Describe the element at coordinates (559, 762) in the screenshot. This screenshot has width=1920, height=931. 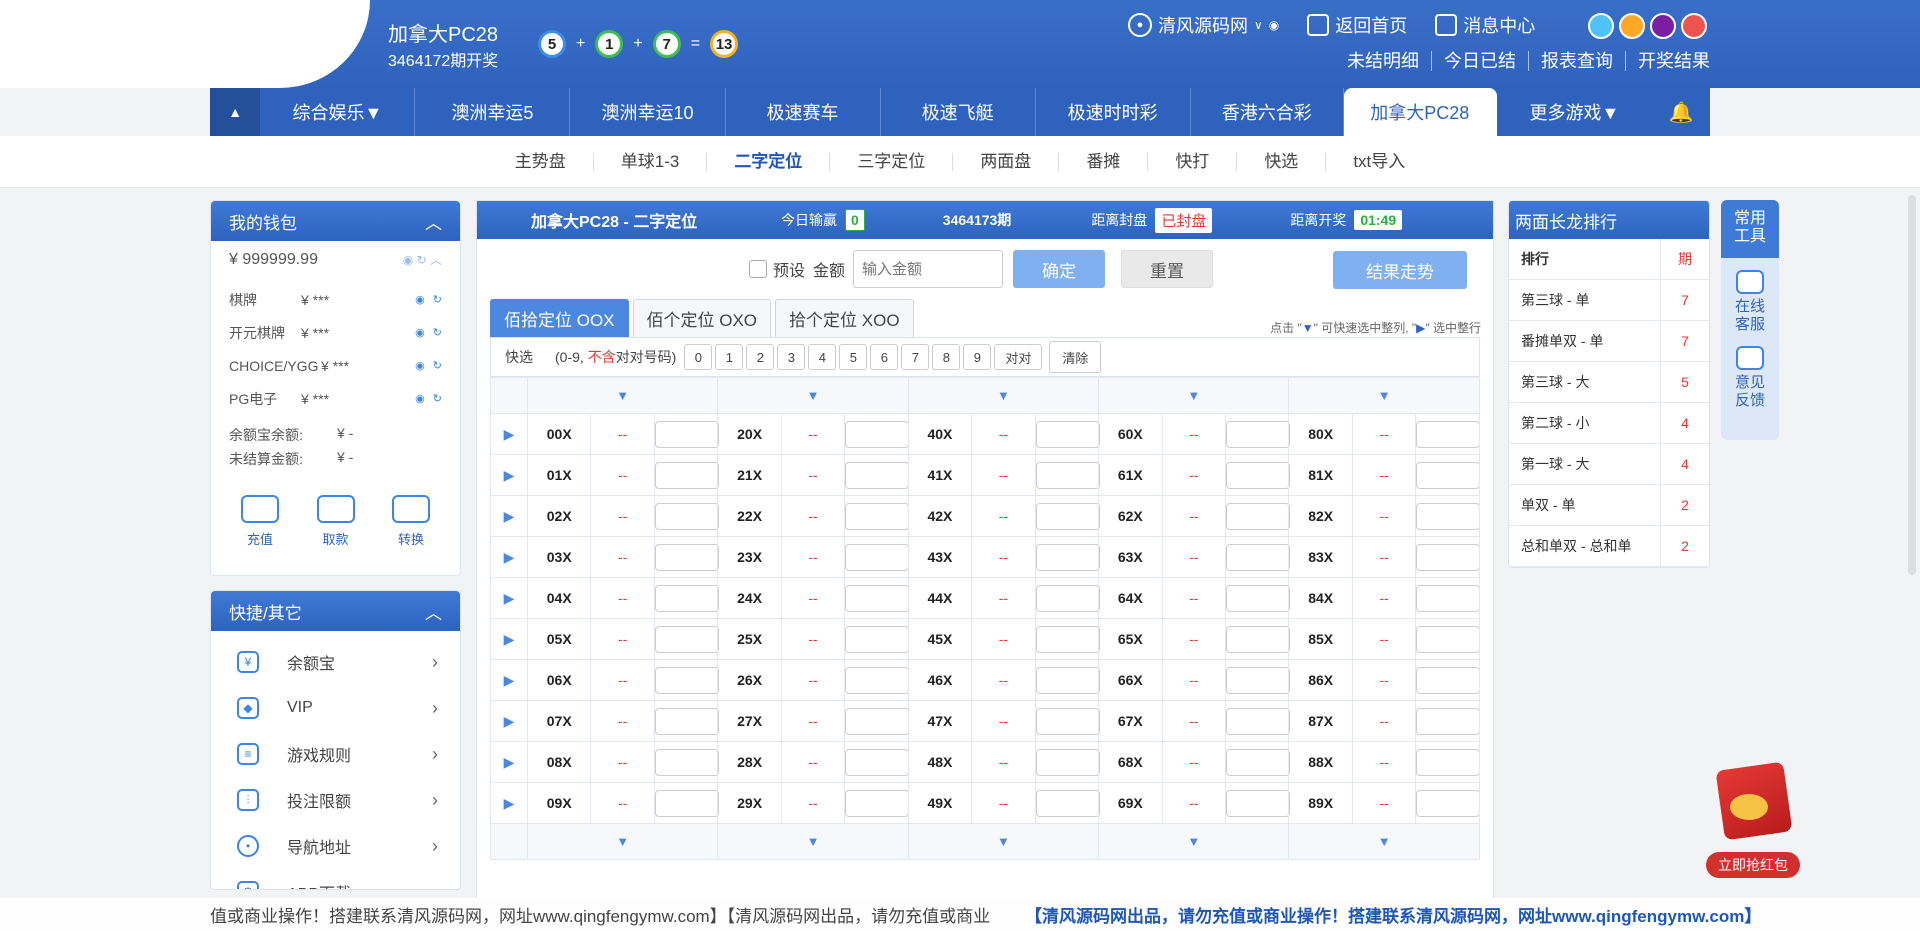
I see `bet-code: 08X` at that location.